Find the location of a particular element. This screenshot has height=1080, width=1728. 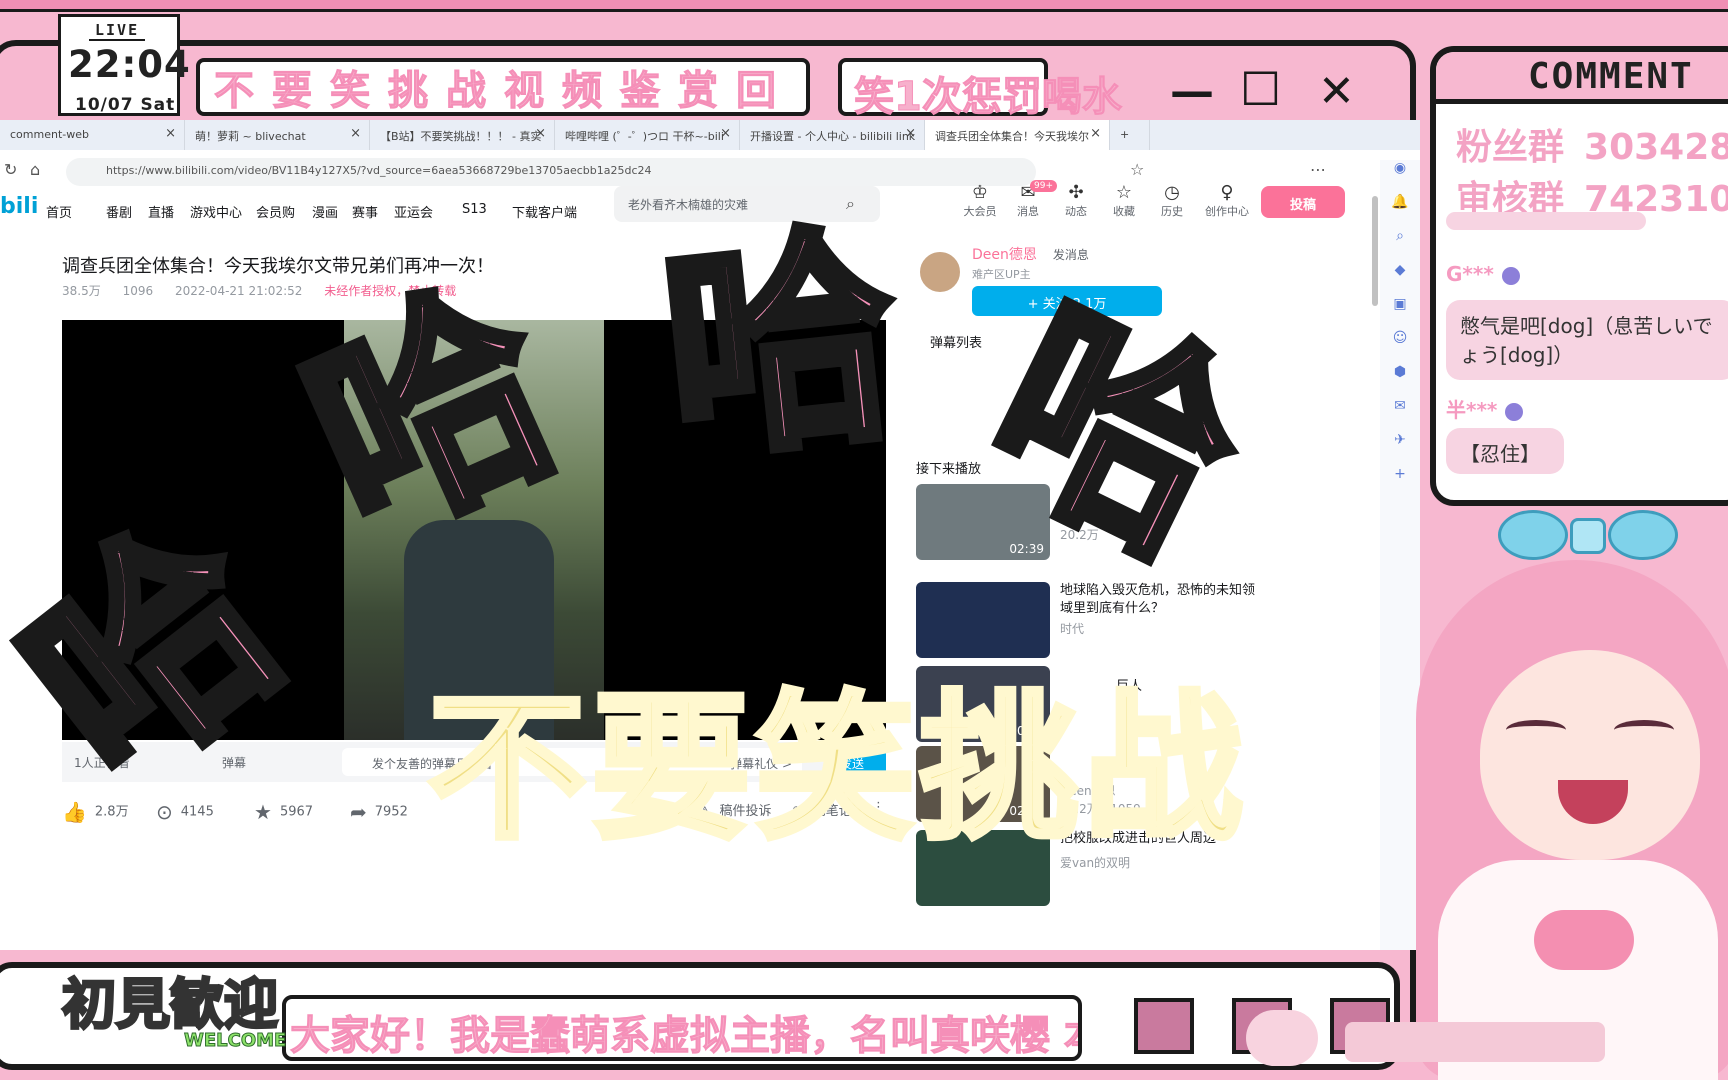

top-stripe is located at coordinates (864, 6).